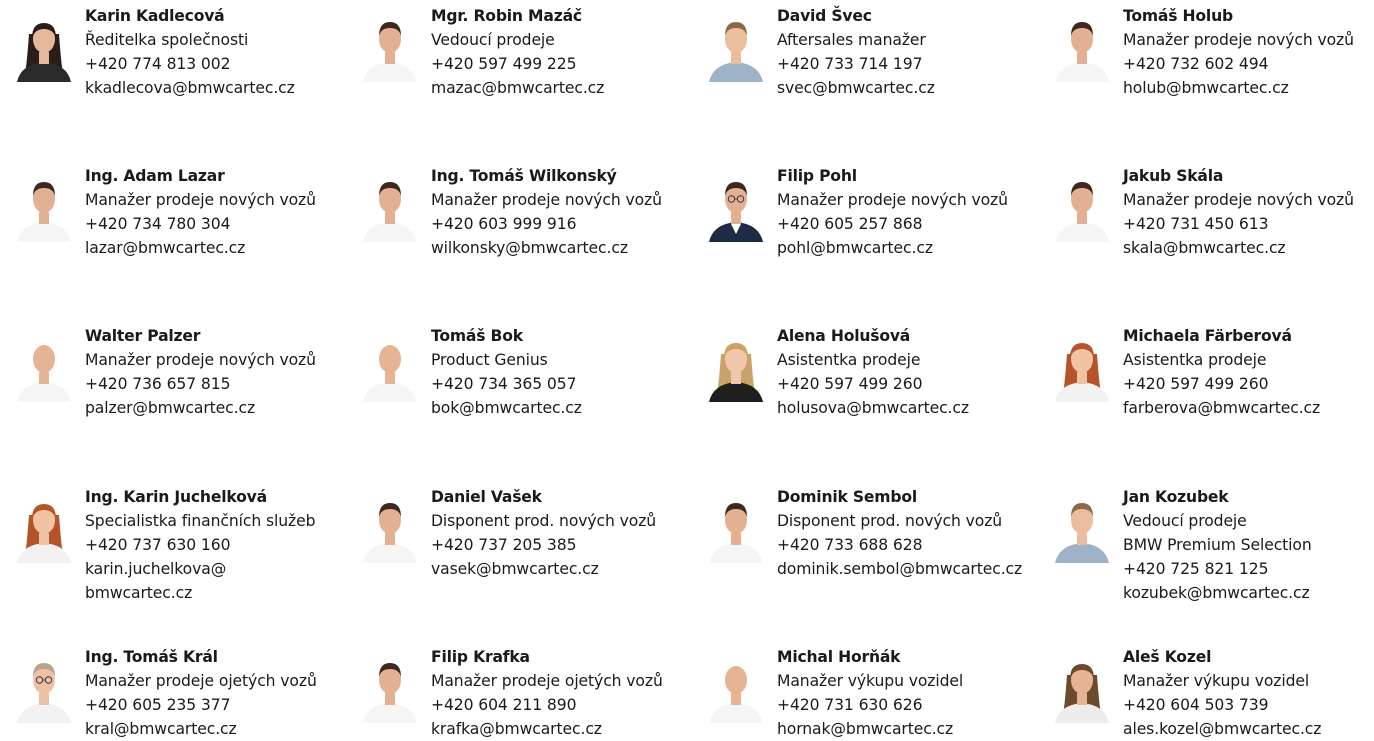 The width and height of the screenshot is (1374, 741). I want to click on contact-phone: +420 734 365 057, so click(506, 384).